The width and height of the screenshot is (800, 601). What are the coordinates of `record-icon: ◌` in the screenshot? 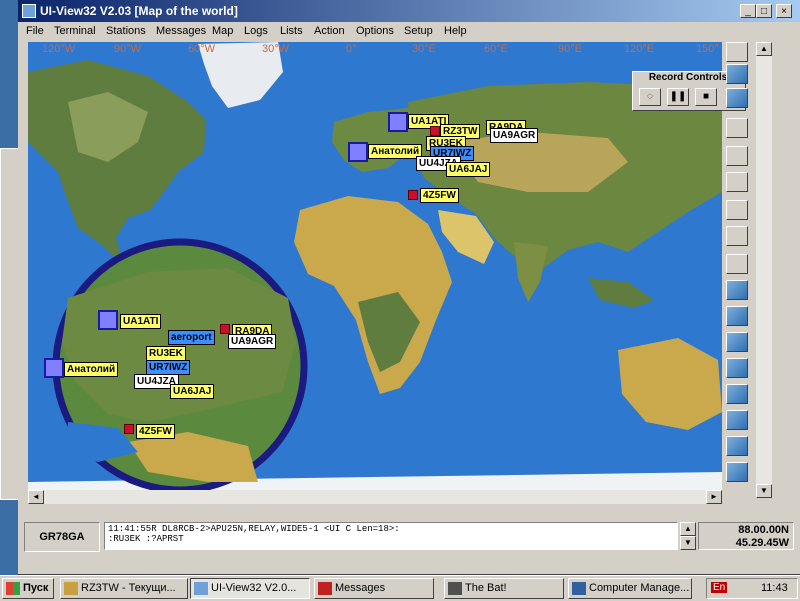 It's located at (650, 96).